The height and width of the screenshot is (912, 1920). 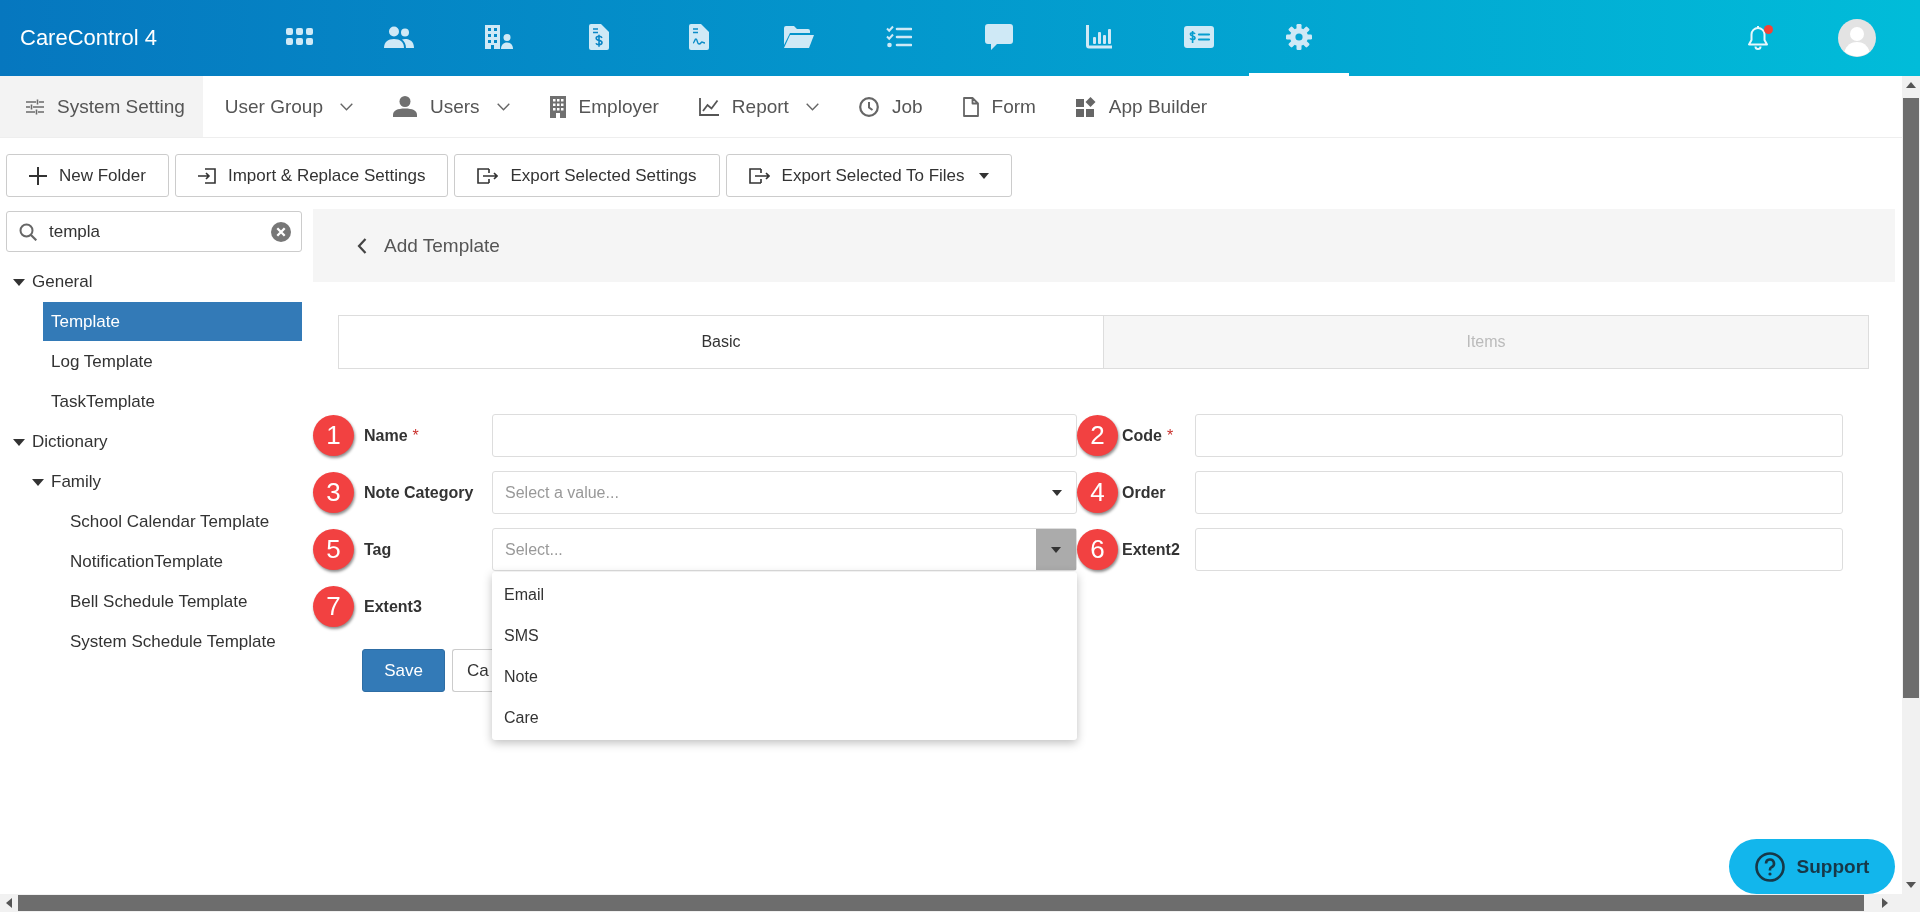 What do you see at coordinates (299, 36) in the screenshot?
I see `apps-grid-icon` at bounding box center [299, 36].